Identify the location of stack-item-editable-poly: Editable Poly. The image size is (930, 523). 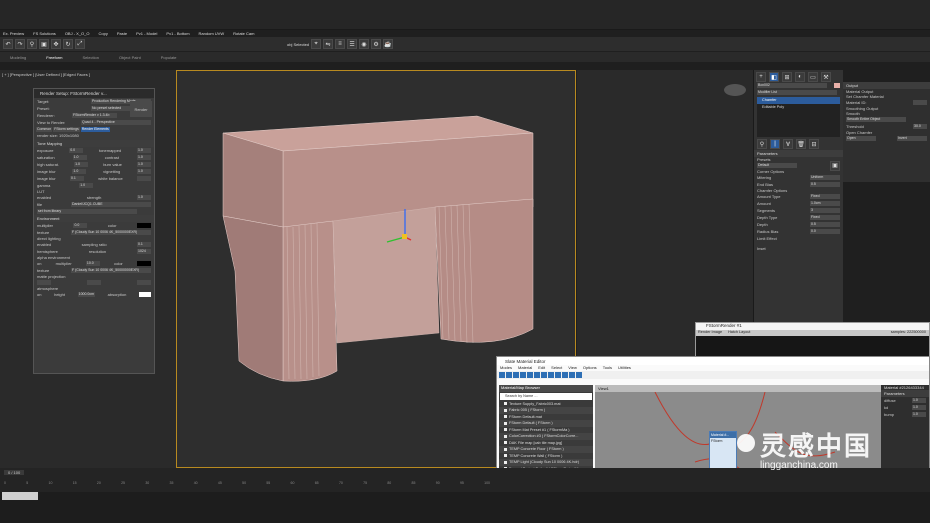
(798, 106).